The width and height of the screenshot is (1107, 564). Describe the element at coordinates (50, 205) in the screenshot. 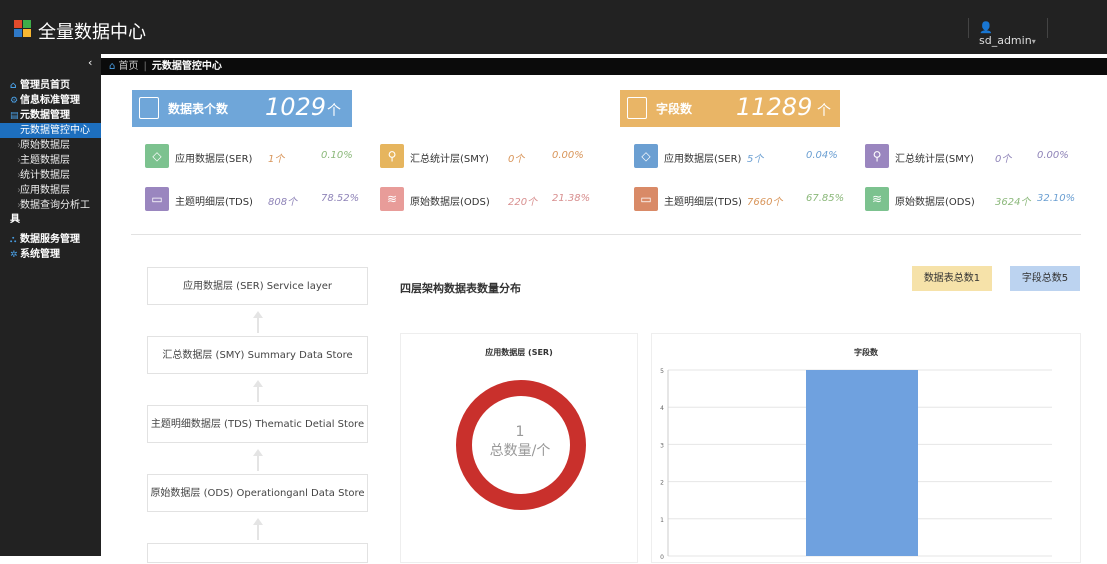

I see `sidebar-subitem-query: 数据查询分析工` at that location.